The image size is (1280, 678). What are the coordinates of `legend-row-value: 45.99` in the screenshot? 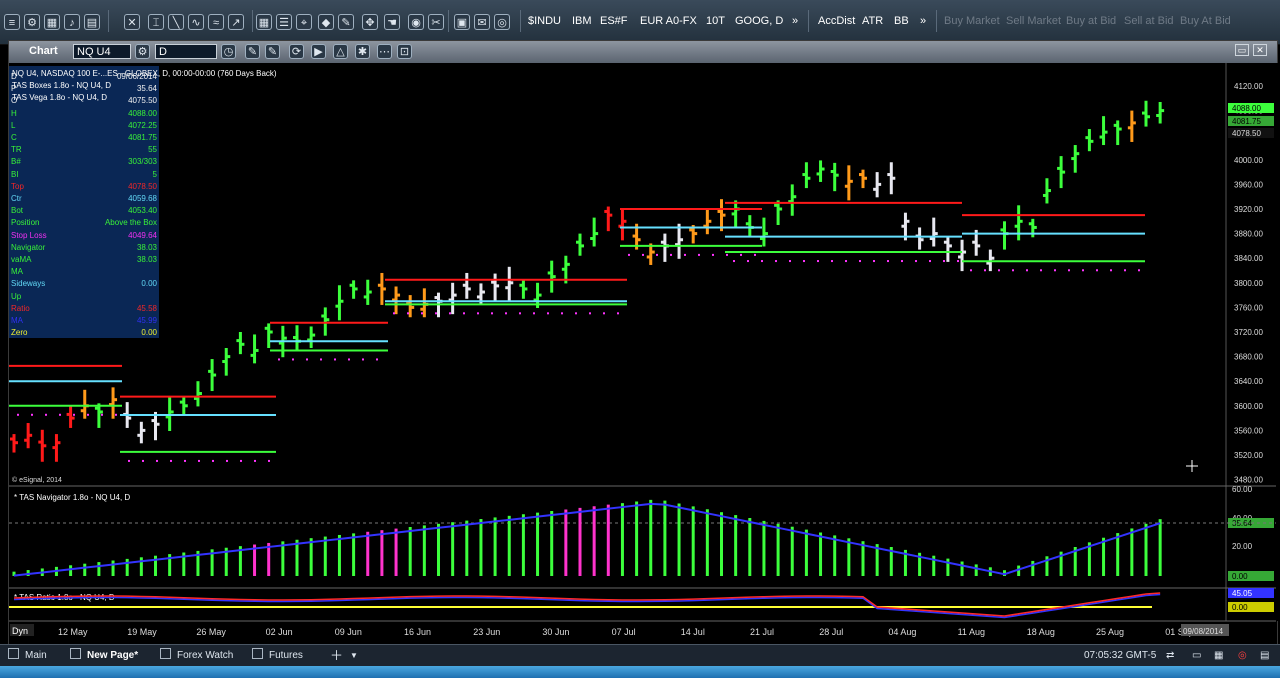 It's located at (146, 320).